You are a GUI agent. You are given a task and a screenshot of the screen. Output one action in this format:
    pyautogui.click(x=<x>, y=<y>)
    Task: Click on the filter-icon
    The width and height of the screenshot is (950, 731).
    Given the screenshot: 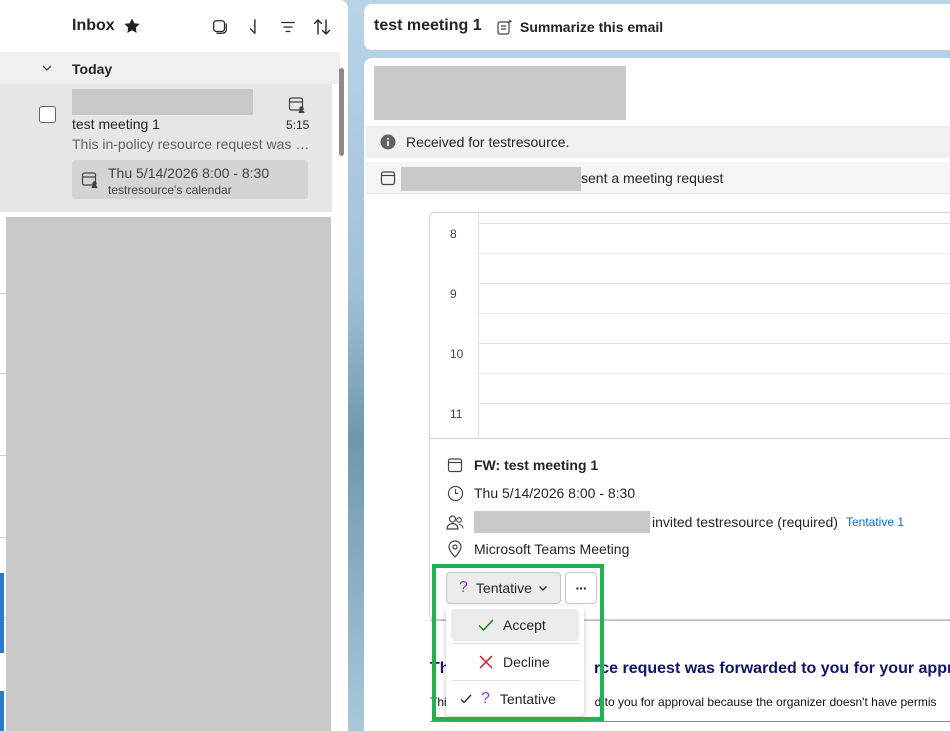 What is the action you would take?
    pyautogui.click(x=288, y=27)
    